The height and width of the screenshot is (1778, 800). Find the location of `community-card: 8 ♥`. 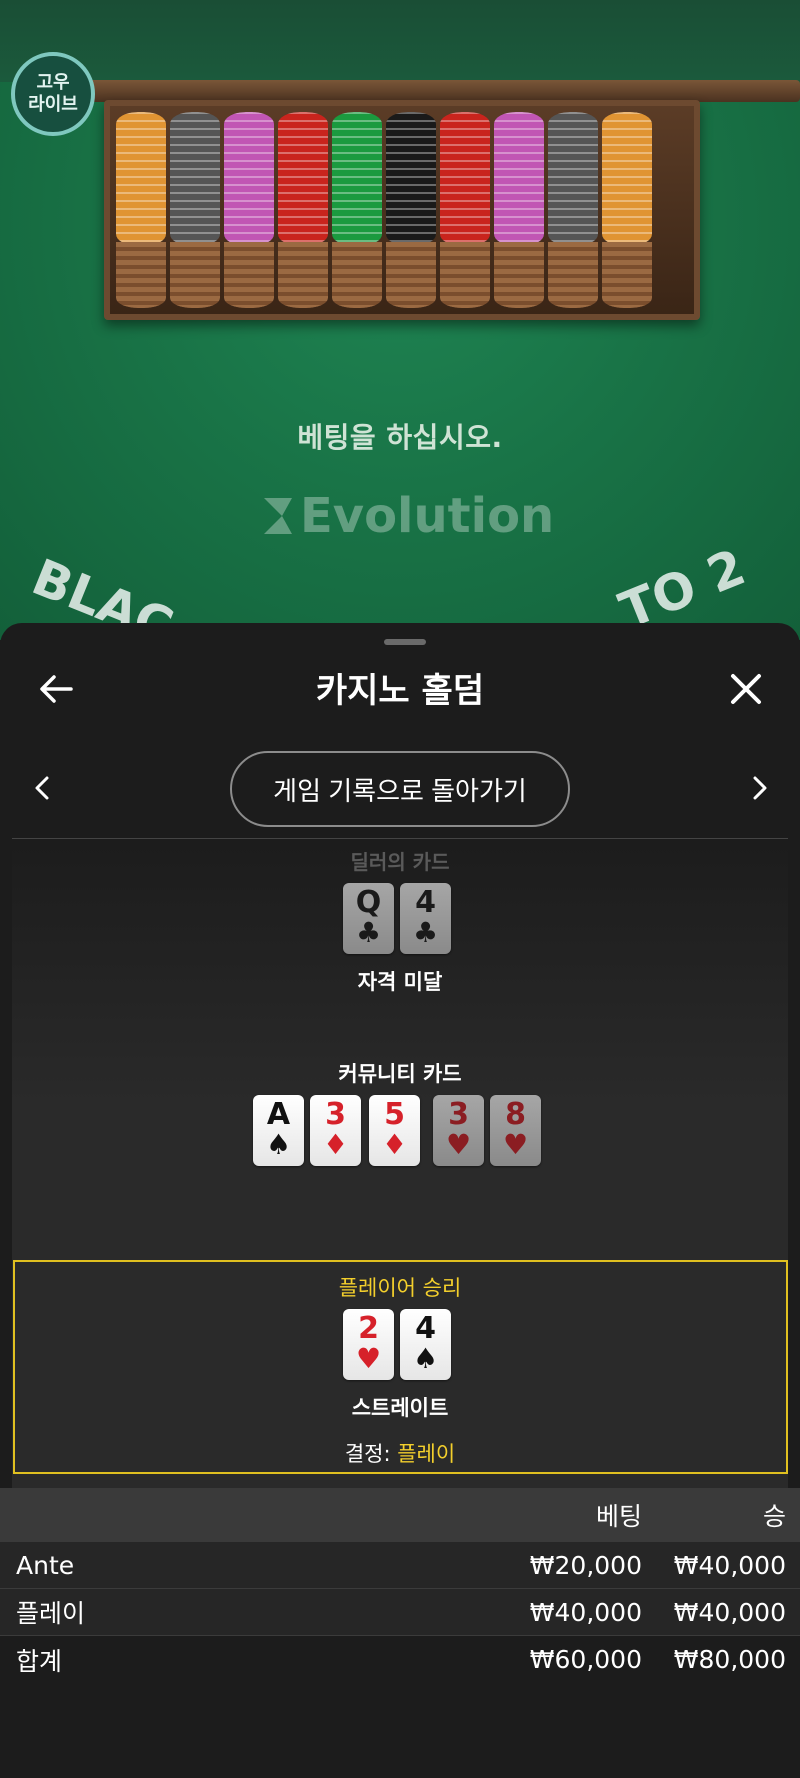

community-card: 8 ♥ is located at coordinates (515, 1130).